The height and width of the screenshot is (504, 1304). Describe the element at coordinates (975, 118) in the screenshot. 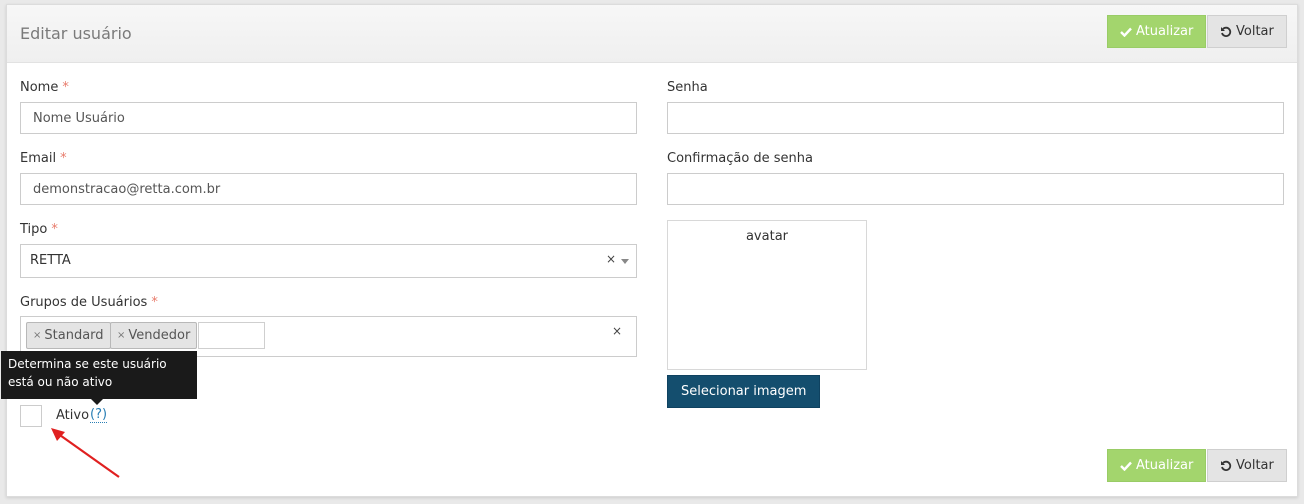

I see `password-input` at that location.